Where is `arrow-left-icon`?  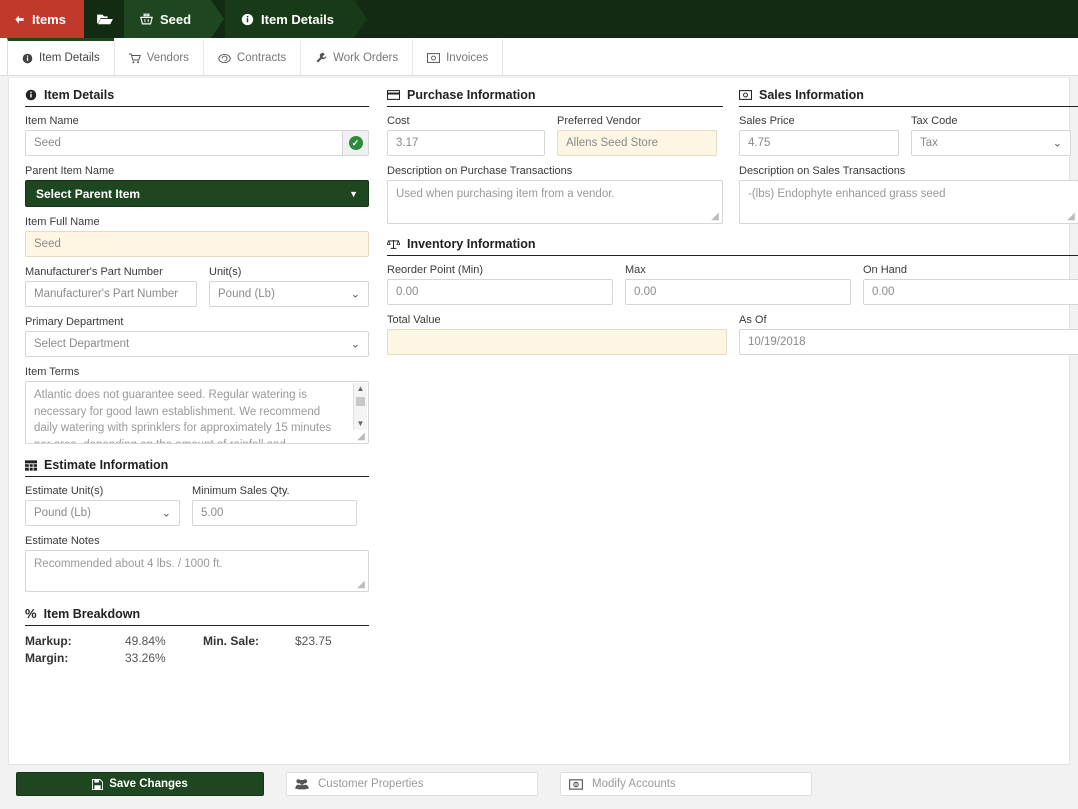
arrow-left-icon is located at coordinates (19, 19).